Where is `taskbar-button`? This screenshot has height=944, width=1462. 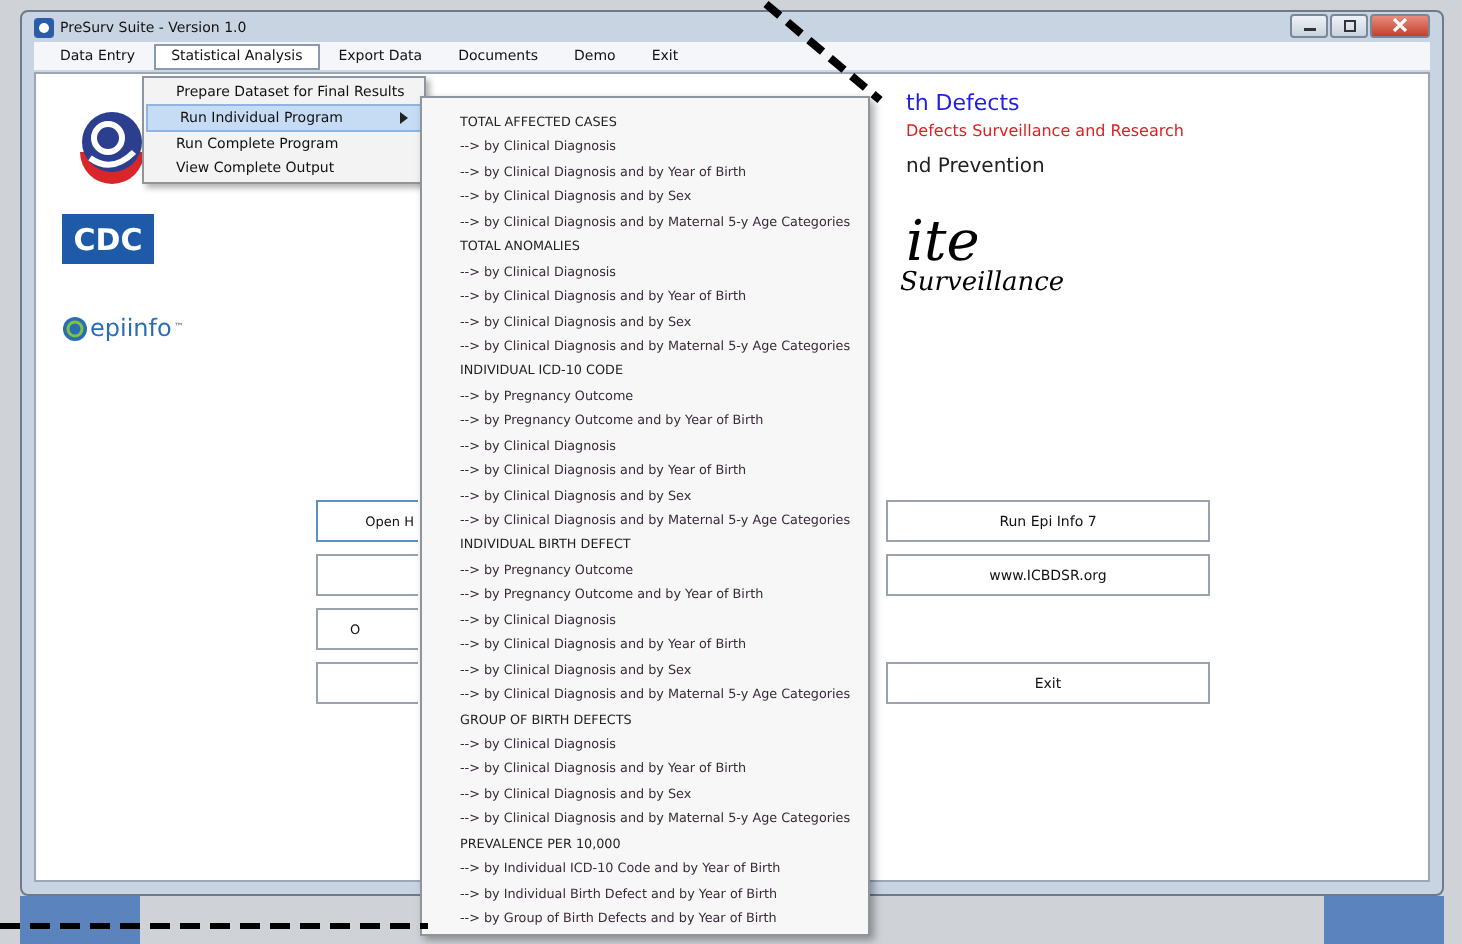 taskbar-button is located at coordinates (80, 920).